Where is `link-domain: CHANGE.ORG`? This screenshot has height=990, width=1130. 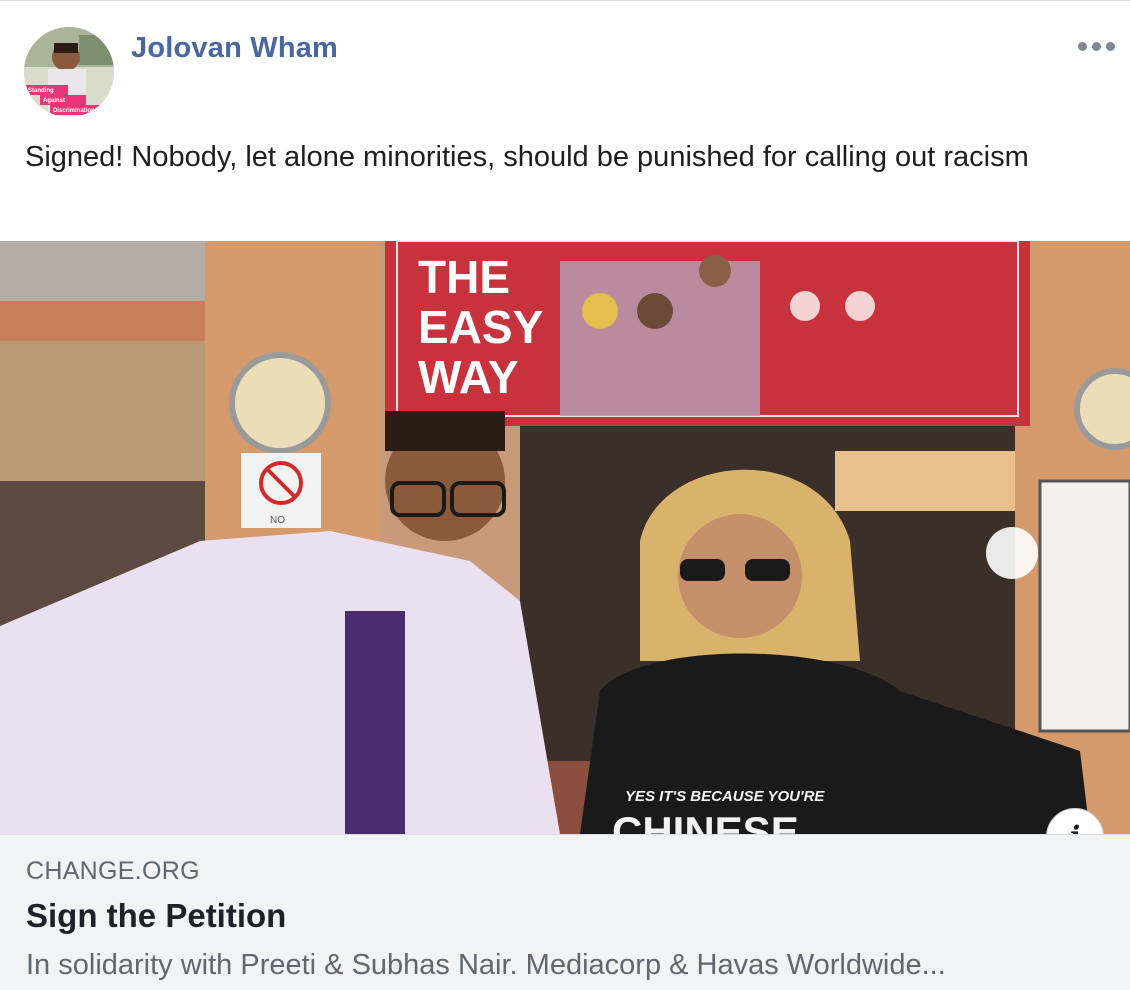
link-domain: CHANGE.ORG is located at coordinates (113, 871).